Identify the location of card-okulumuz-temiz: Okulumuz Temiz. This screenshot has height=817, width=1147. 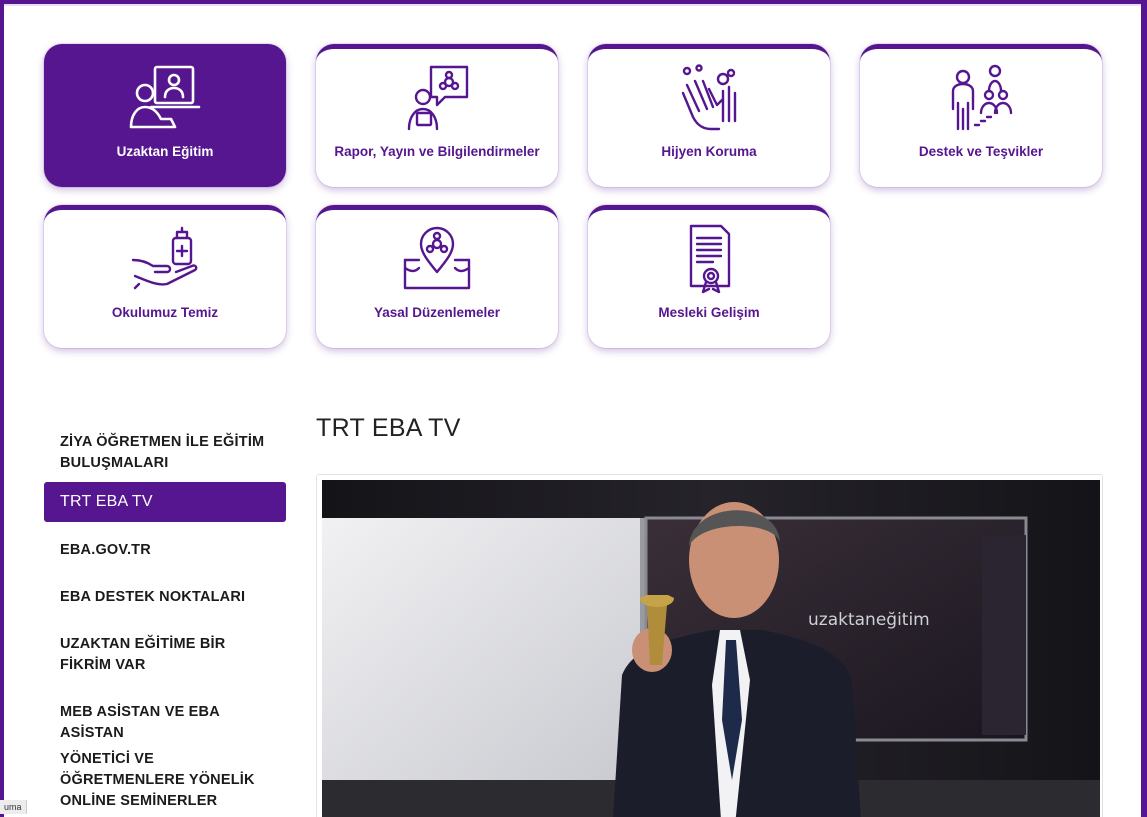
(165, 276).